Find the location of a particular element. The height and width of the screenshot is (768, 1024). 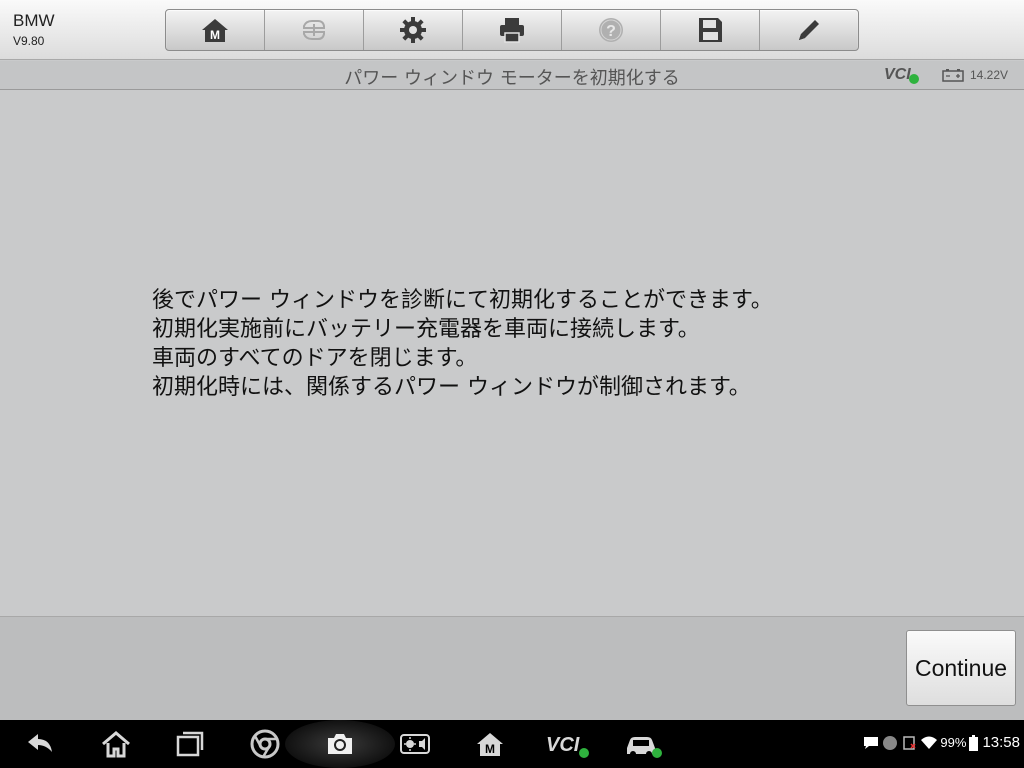

top-bar: BMW V9.80 M ? is located at coordinates (512, 30).